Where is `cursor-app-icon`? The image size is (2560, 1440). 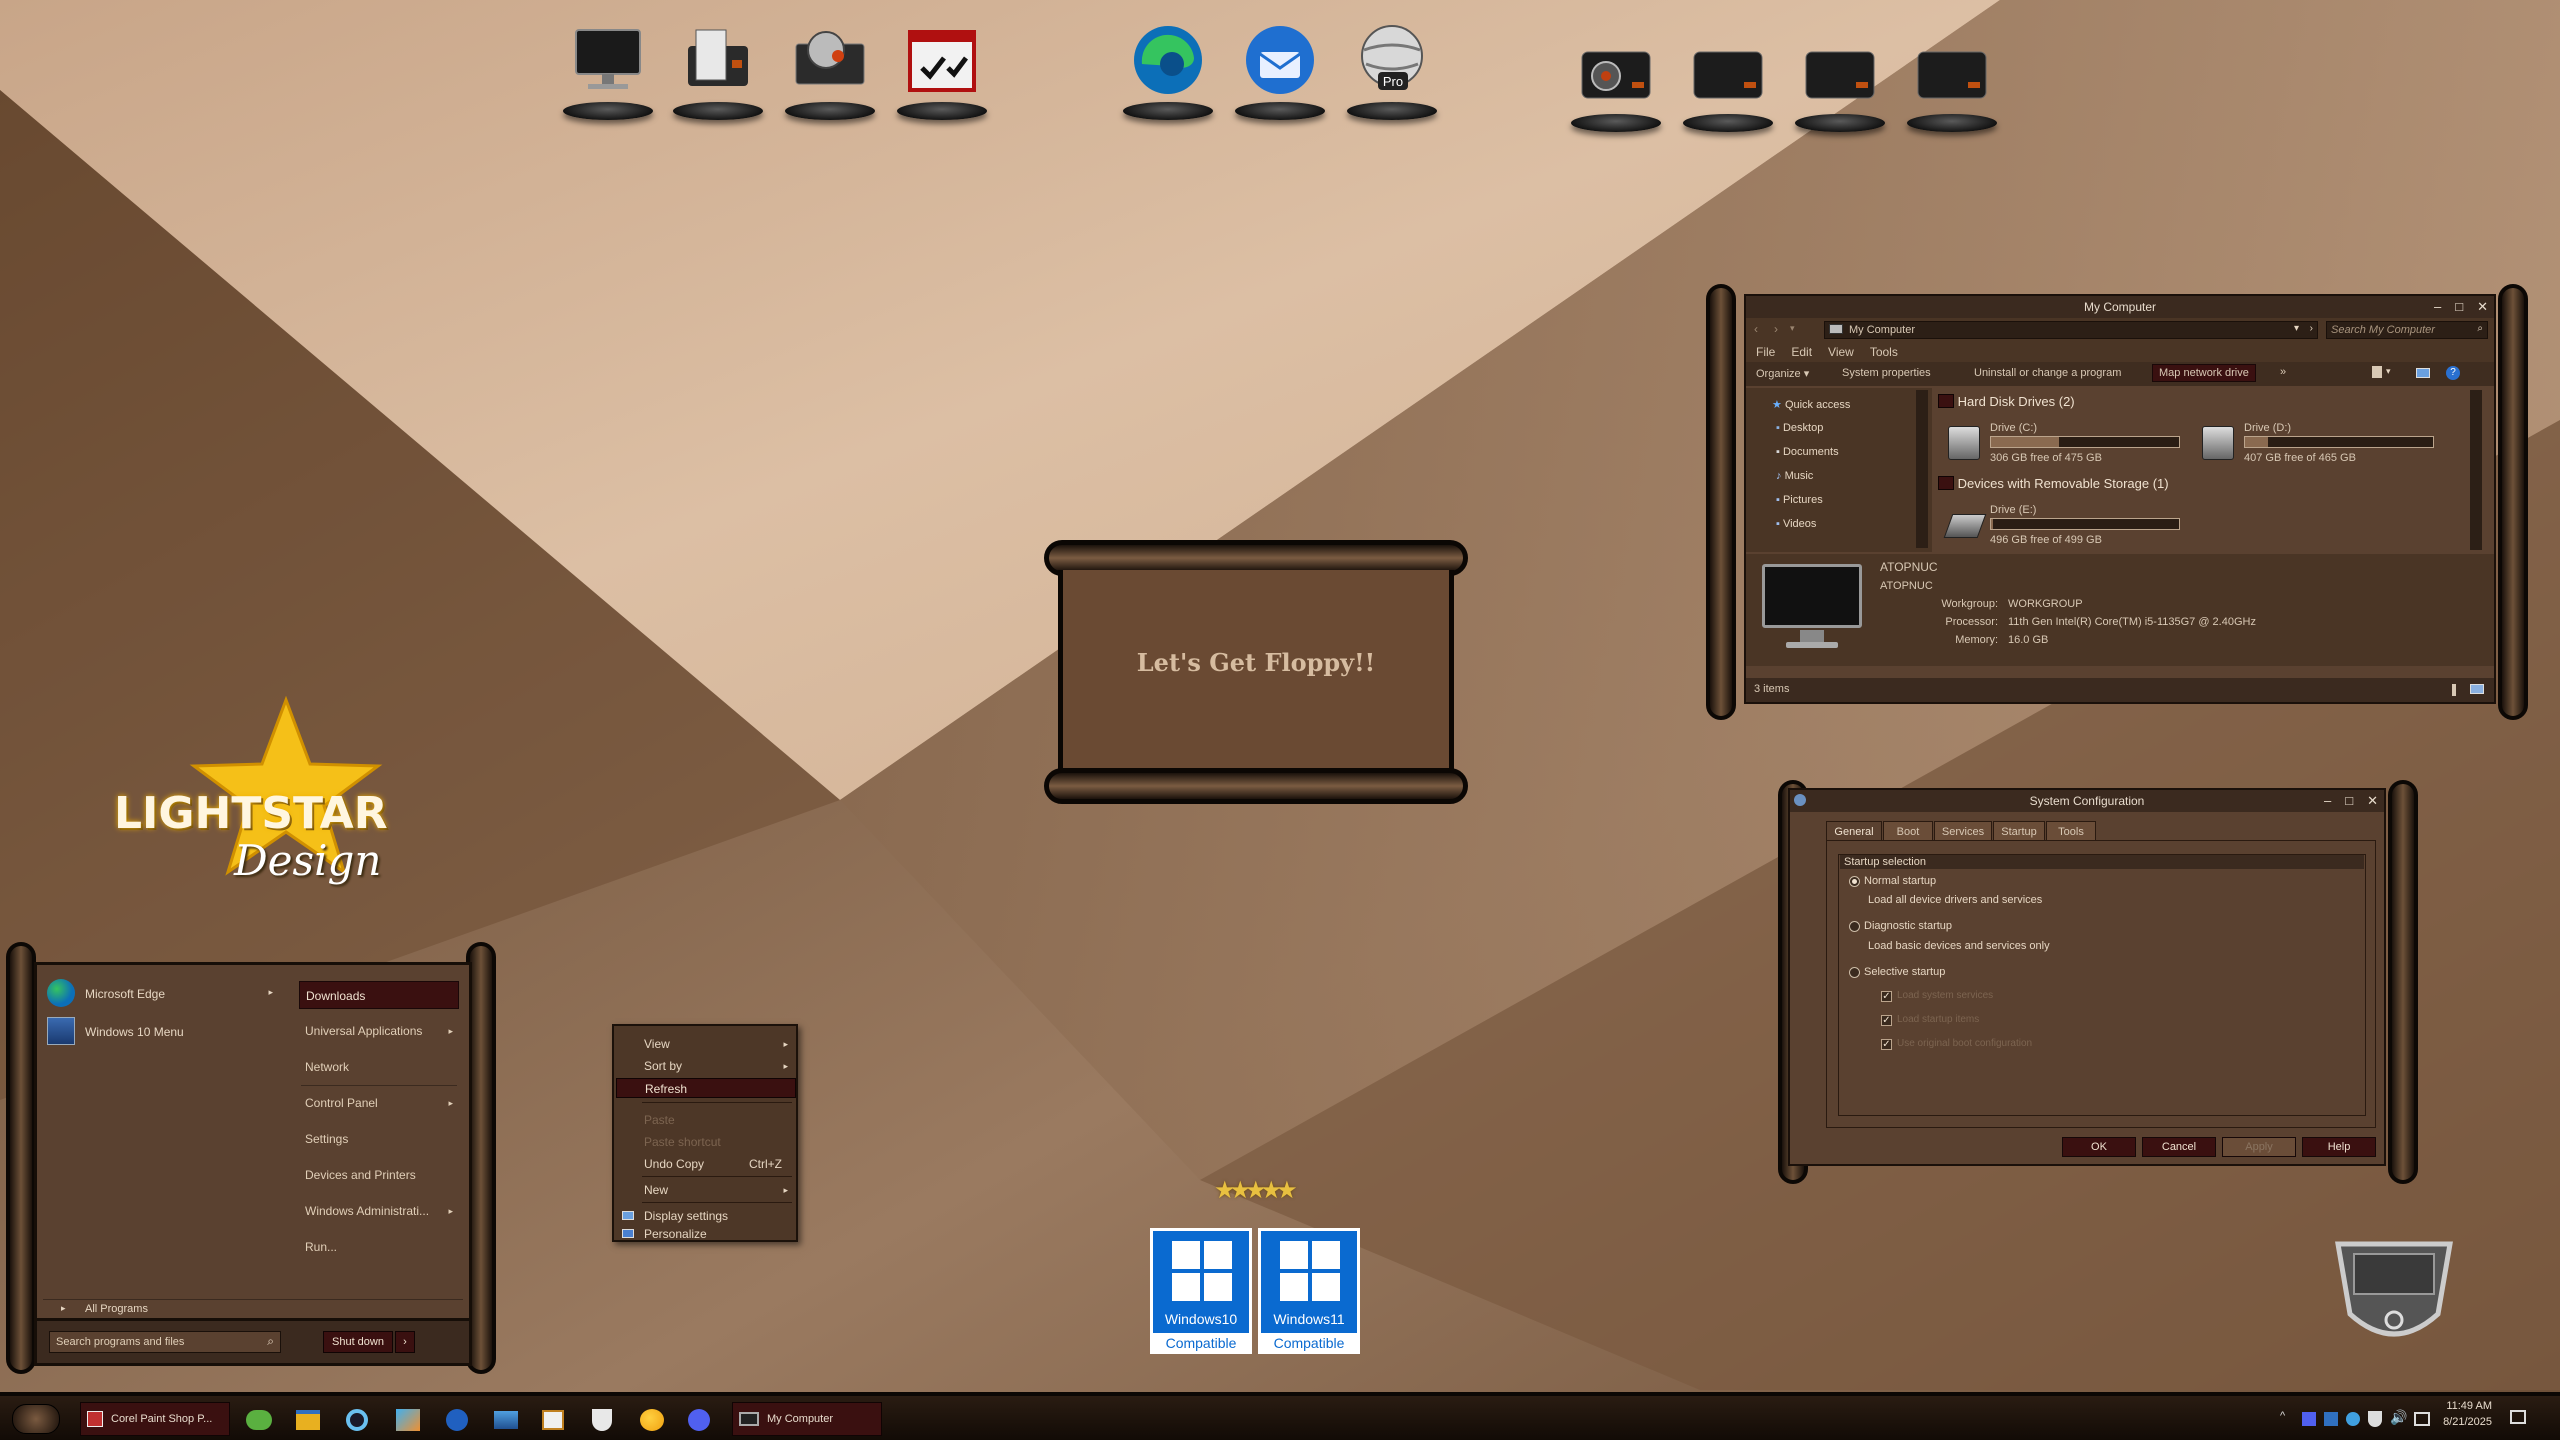 cursor-app-icon is located at coordinates (460, 1420).